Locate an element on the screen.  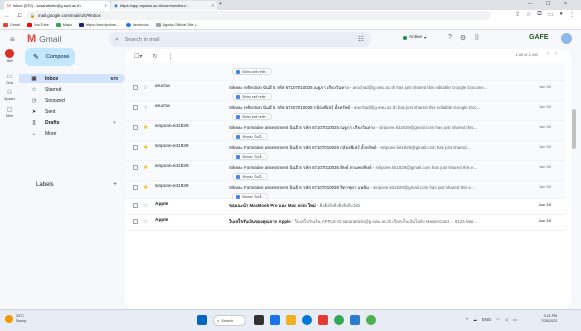
bookmark-star-icon: ☆ is located at coordinates (528, 14).